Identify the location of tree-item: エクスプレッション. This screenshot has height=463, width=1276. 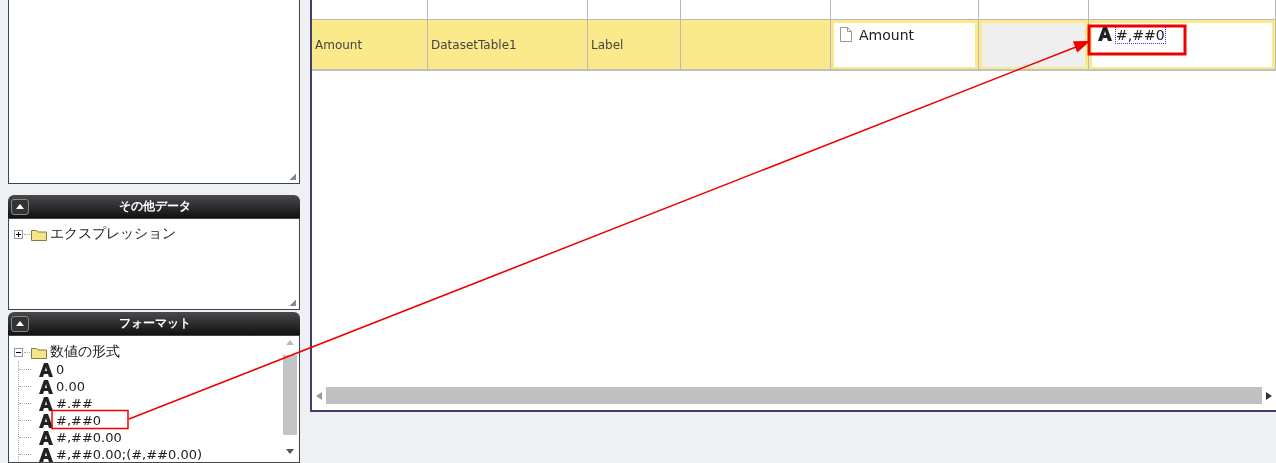
(113, 234).